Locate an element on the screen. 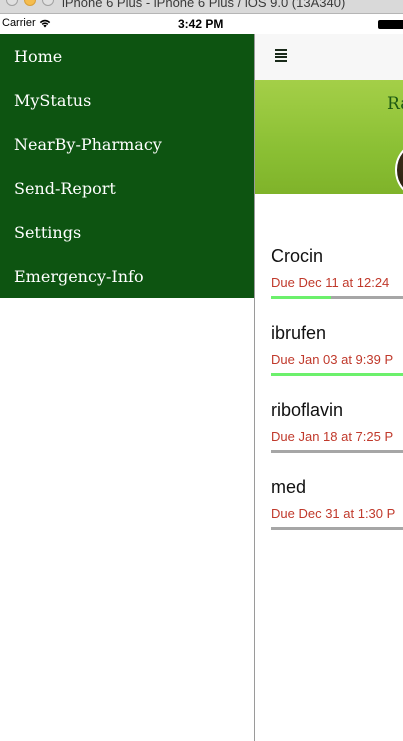 Image resolution: width=403 pixels, height=741 pixels. status-time: 3:42 PM is located at coordinates (201, 24).